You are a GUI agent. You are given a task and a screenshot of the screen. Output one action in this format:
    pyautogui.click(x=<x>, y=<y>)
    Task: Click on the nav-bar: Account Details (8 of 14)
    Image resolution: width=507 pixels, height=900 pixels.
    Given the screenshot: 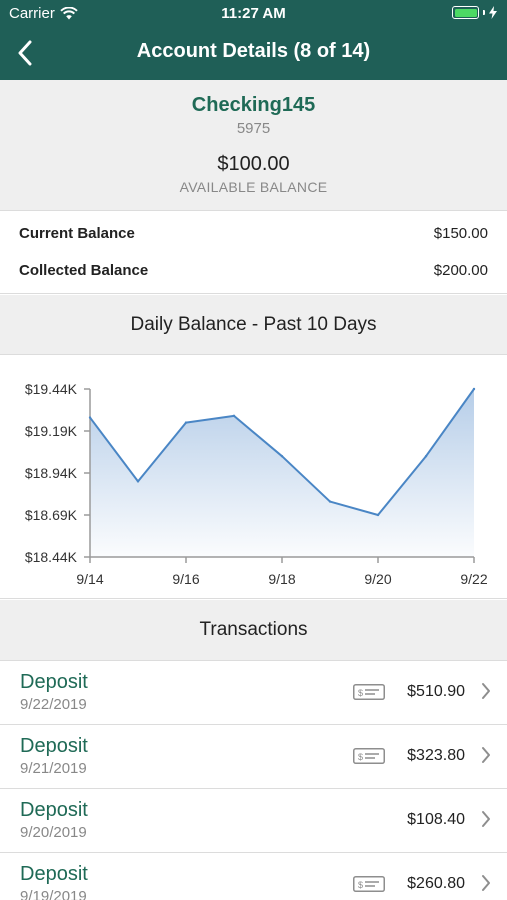 What is the action you would take?
    pyautogui.click(x=253, y=54)
    